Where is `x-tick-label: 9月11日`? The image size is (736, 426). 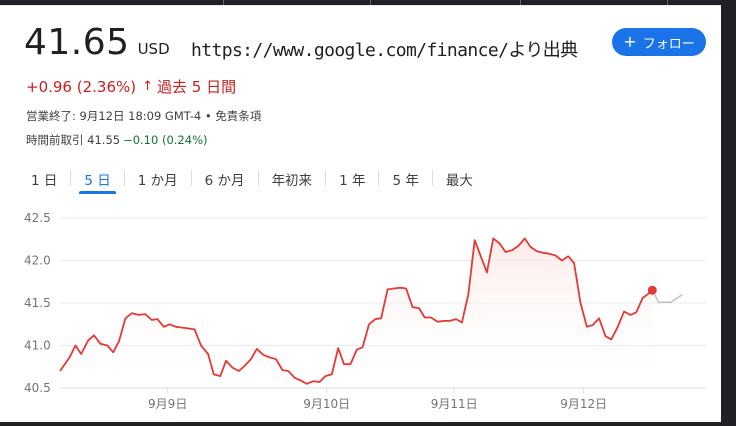 x-tick-label: 9月11日 is located at coordinates (454, 404).